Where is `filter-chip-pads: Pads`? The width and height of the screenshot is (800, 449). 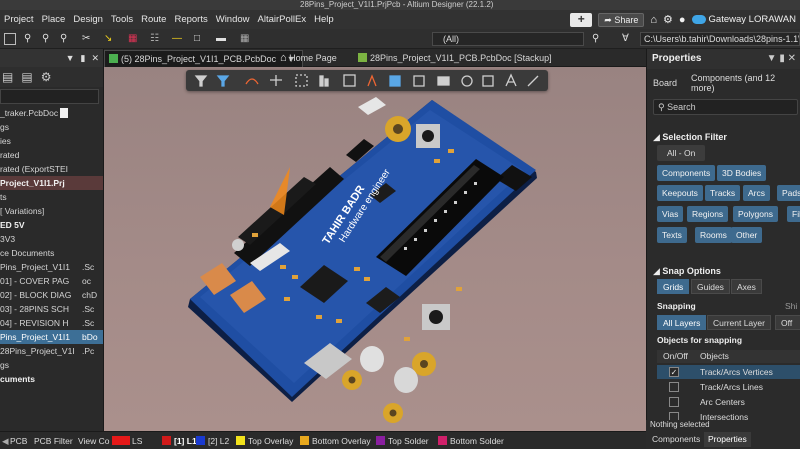
filter-chip-pads: Pads is located at coordinates (788, 193).